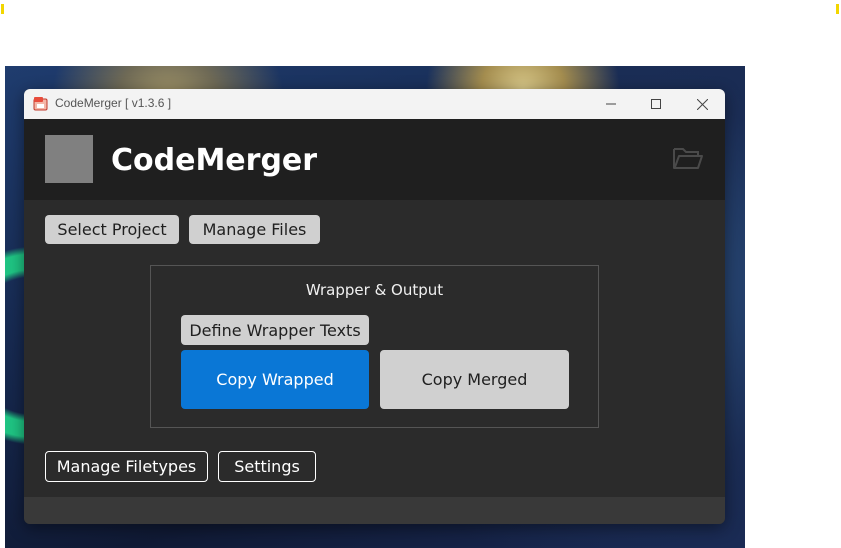 The image size is (841, 548). What do you see at coordinates (374, 510) in the screenshot?
I see `status-bar` at bounding box center [374, 510].